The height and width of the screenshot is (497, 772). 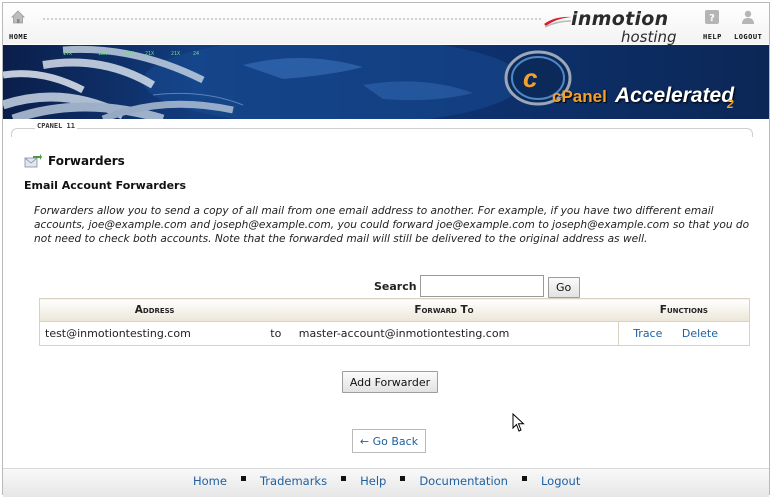 What do you see at coordinates (649, 37) in the screenshot?
I see `brand-sub: hosting` at bounding box center [649, 37].